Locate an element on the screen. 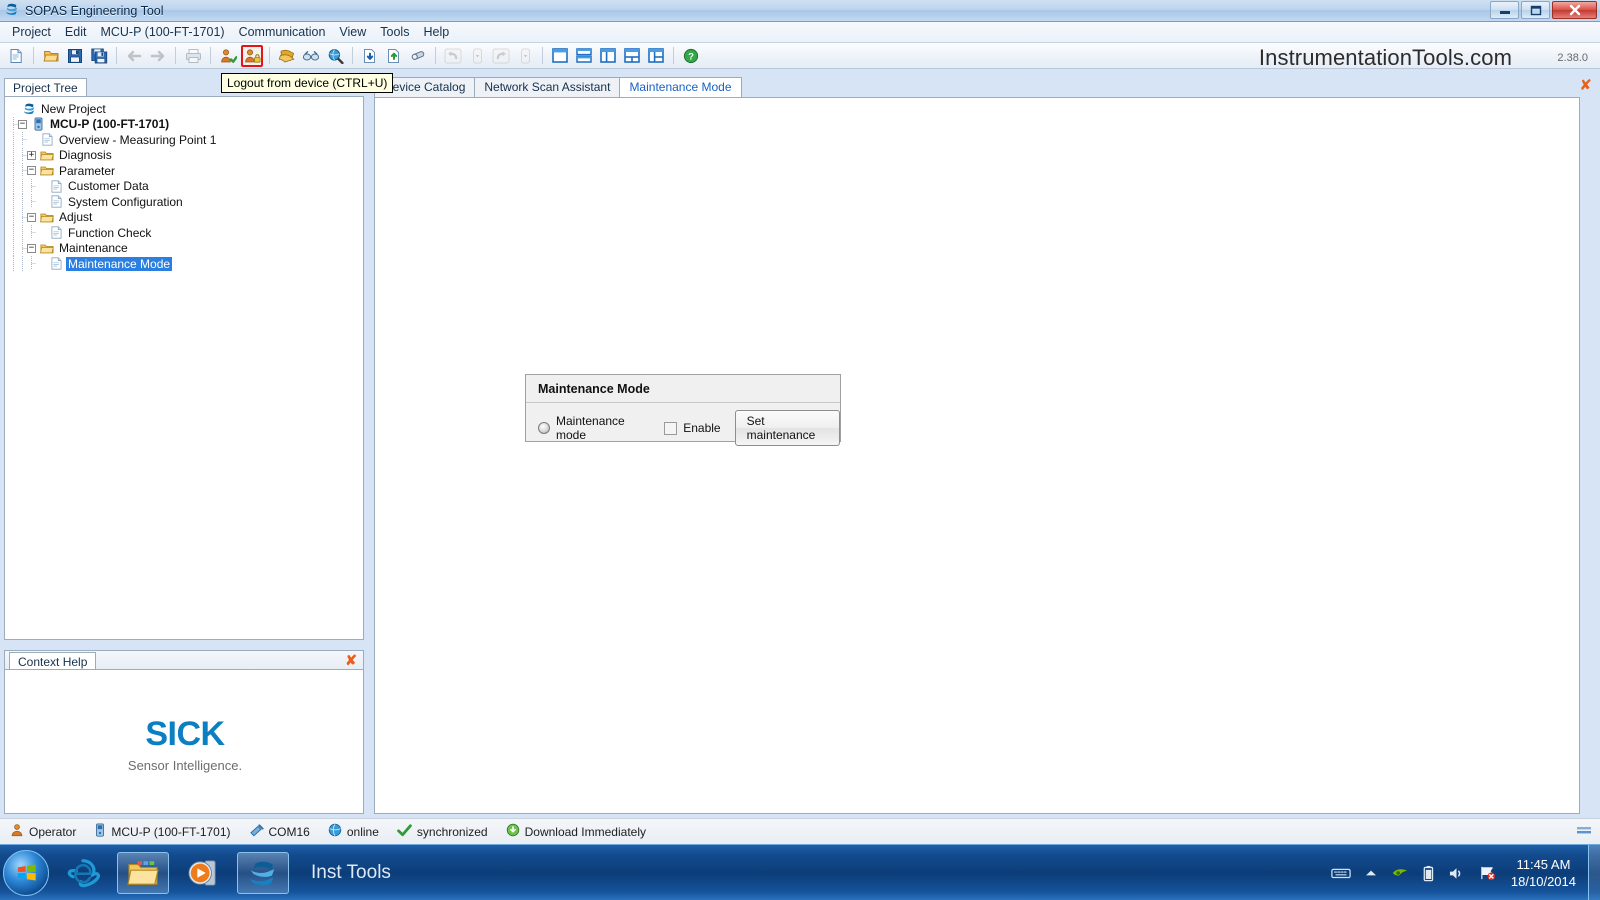 This screenshot has height=900, width=1600. tree-item: − Maintenance is located at coordinates (186, 248).